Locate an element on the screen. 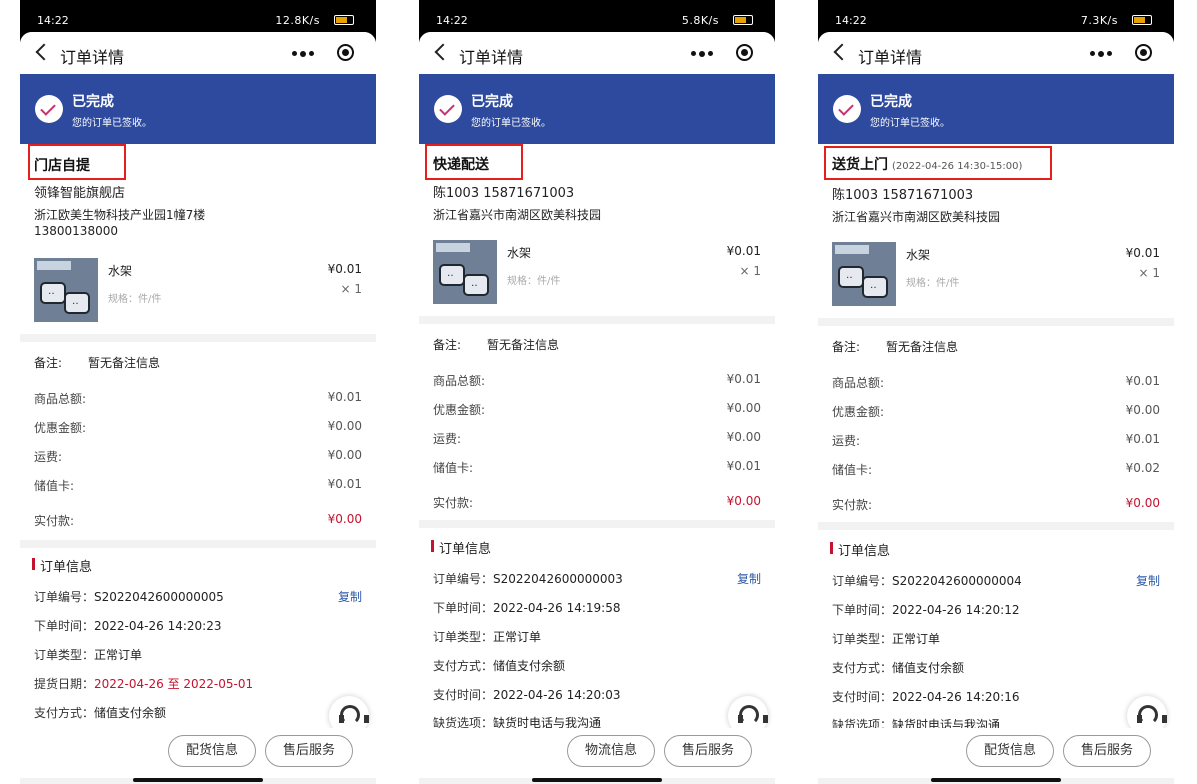 This screenshot has width=1197, height=784. bottom-action-bar: 配货信息 售后服务 is located at coordinates (996, 753).